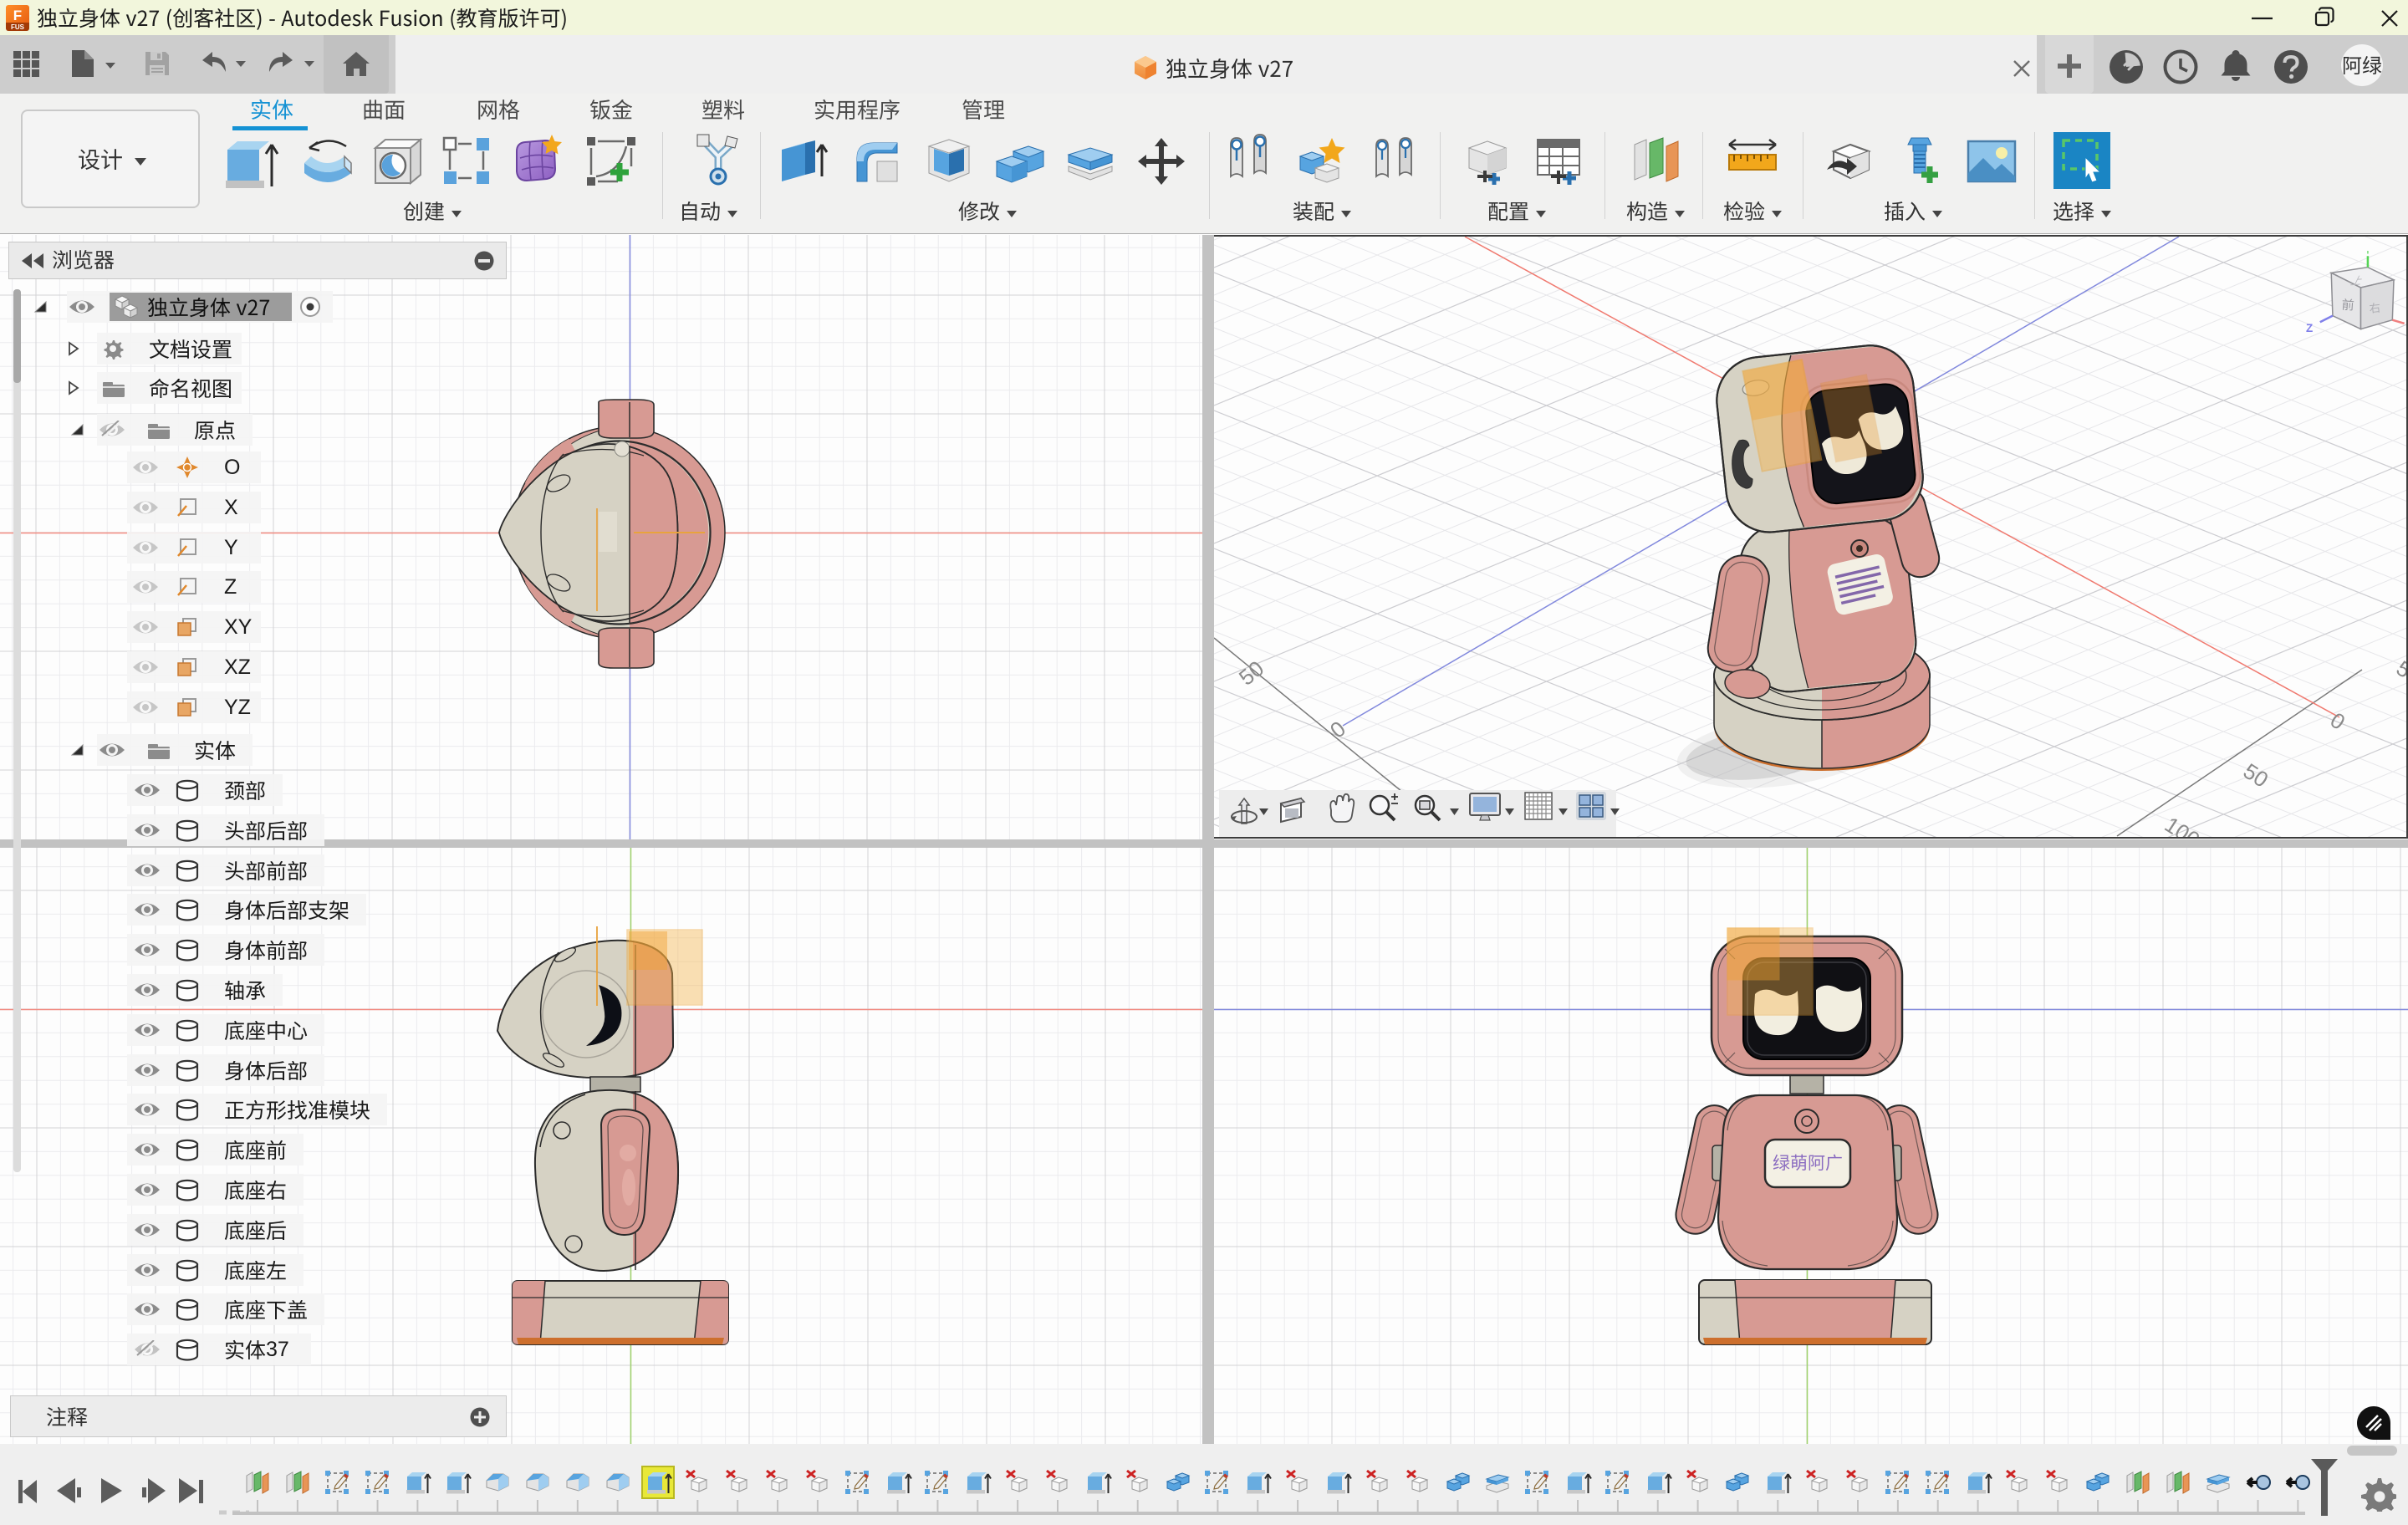  What do you see at coordinates (2309, 328) in the screenshot?
I see `svg-text: Z` at bounding box center [2309, 328].